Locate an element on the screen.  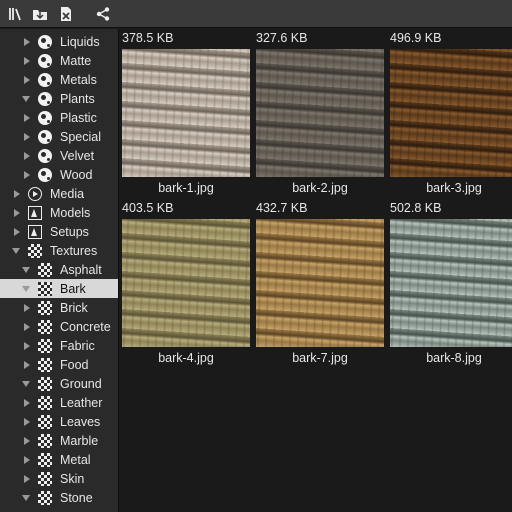
sidebar-item-stone: Stone is located at coordinates (59, 497).